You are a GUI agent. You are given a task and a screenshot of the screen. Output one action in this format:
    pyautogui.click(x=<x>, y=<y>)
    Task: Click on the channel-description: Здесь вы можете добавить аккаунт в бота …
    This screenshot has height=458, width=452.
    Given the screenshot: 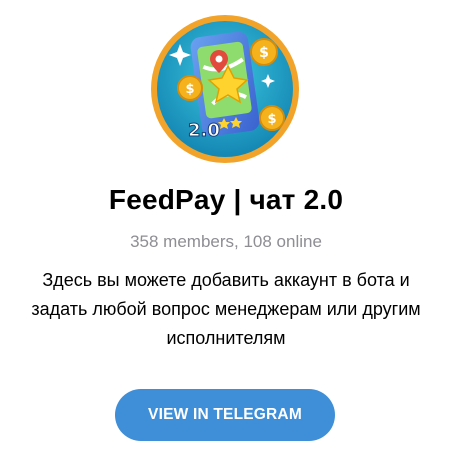 What is the action you would take?
    pyautogui.click(x=226, y=309)
    